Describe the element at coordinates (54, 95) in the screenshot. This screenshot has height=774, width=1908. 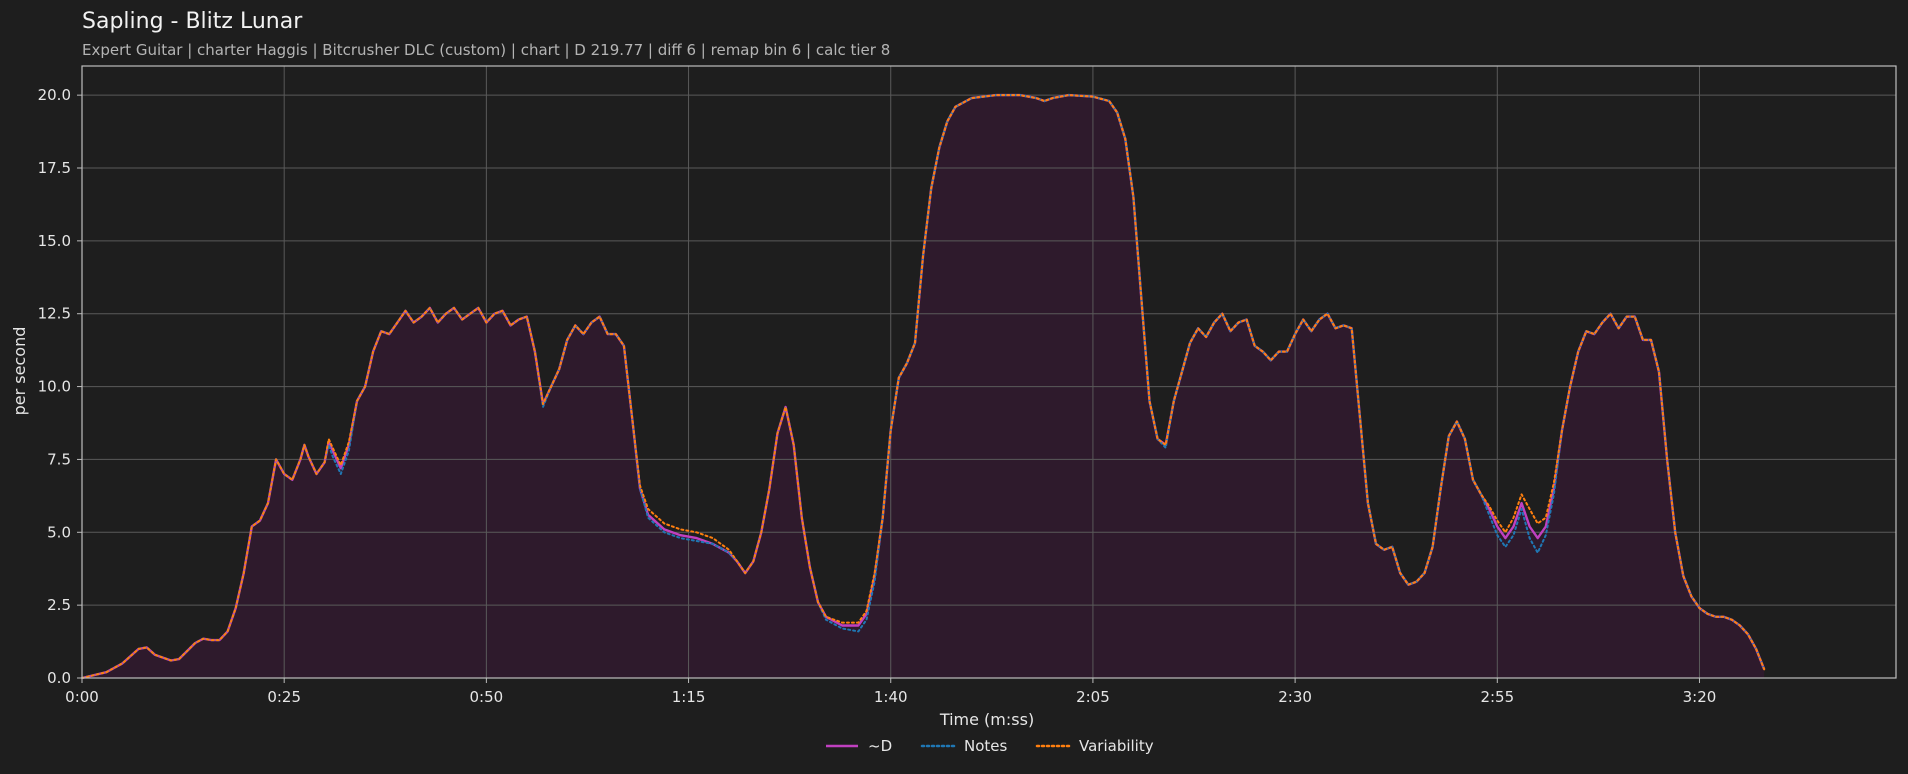
I see `y-tick-label: 20.0` at that location.